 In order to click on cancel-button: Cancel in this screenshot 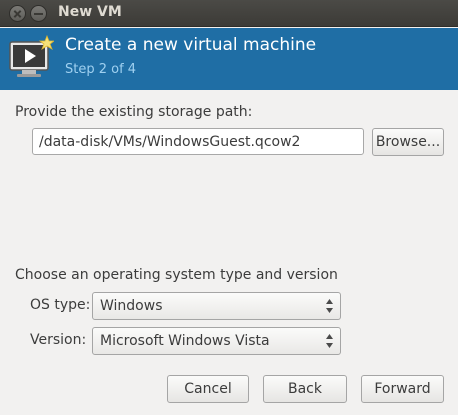, I will do `click(208, 389)`.